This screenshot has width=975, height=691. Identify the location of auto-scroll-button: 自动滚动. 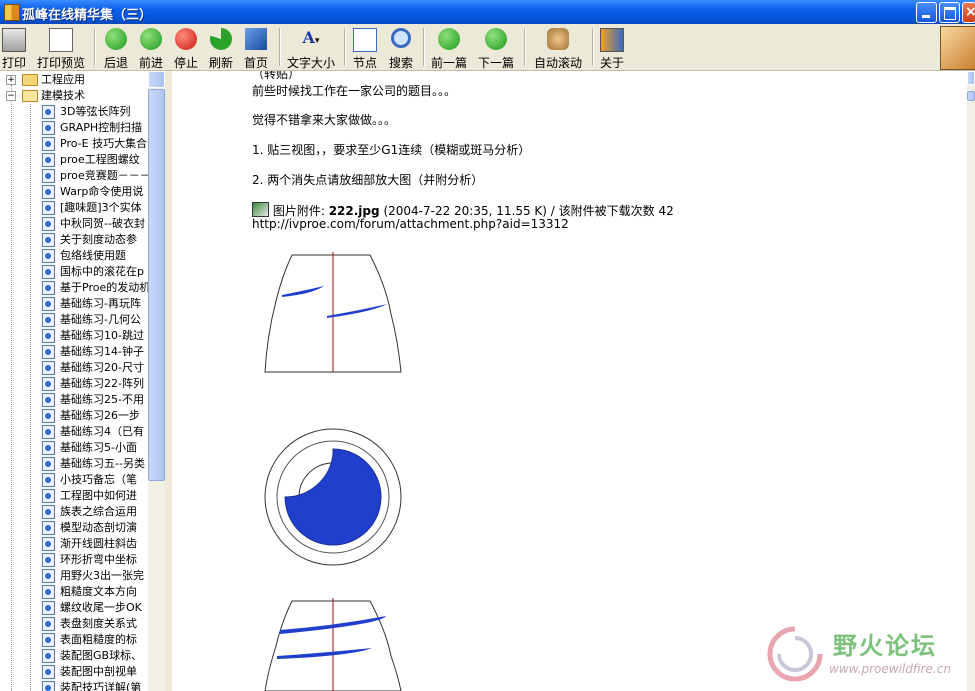
(558, 48).